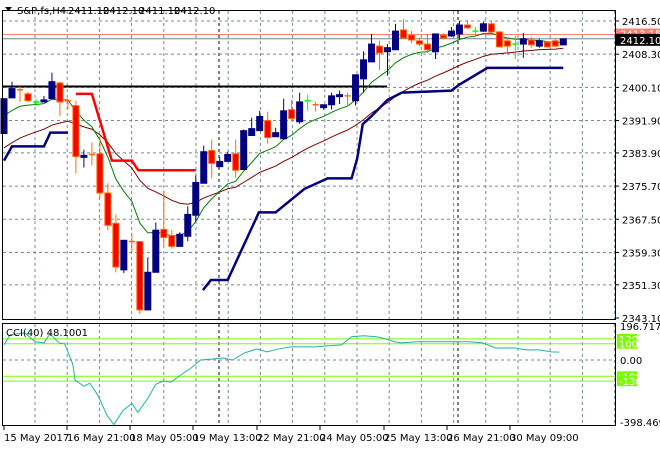 The height and width of the screenshot is (450, 660). What do you see at coordinates (631, 361) in the screenshot?
I see `cci-axis-zero: 0.00` at bounding box center [631, 361].